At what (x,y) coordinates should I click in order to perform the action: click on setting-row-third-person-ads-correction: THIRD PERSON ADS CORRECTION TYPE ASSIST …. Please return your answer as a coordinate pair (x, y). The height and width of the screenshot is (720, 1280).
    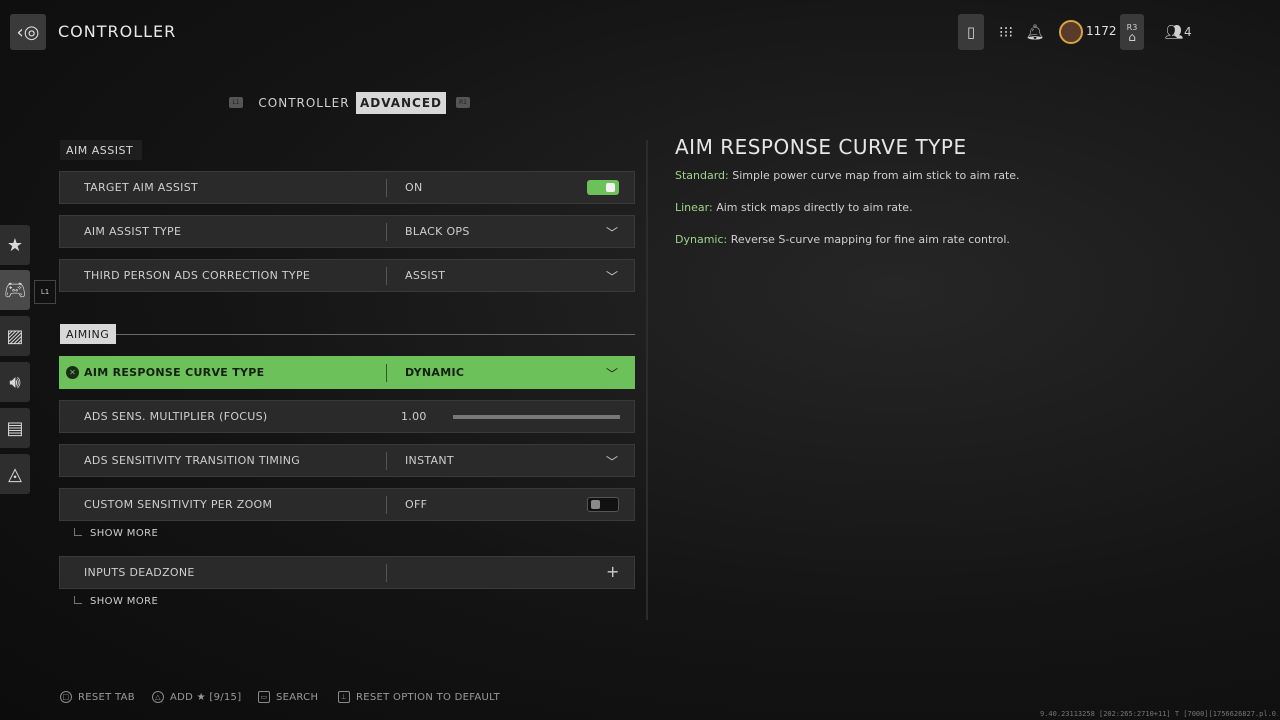
    Looking at the image, I should click on (347, 275).